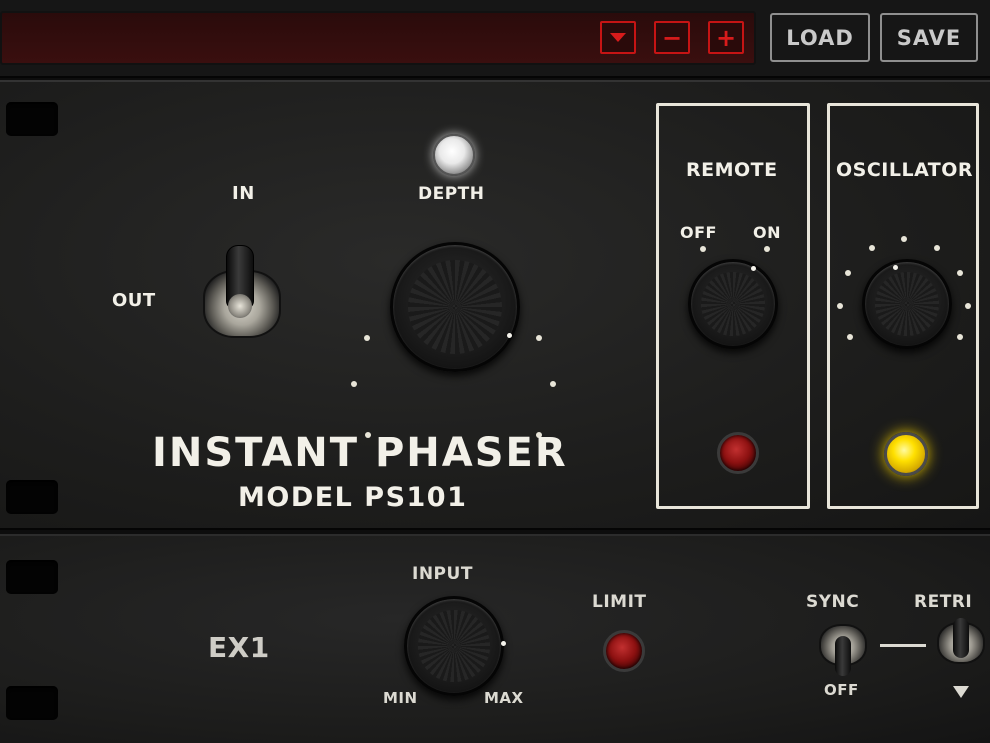 The height and width of the screenshot is (743, 990). I want to click on preset-next-button: +, so click(726, 37).